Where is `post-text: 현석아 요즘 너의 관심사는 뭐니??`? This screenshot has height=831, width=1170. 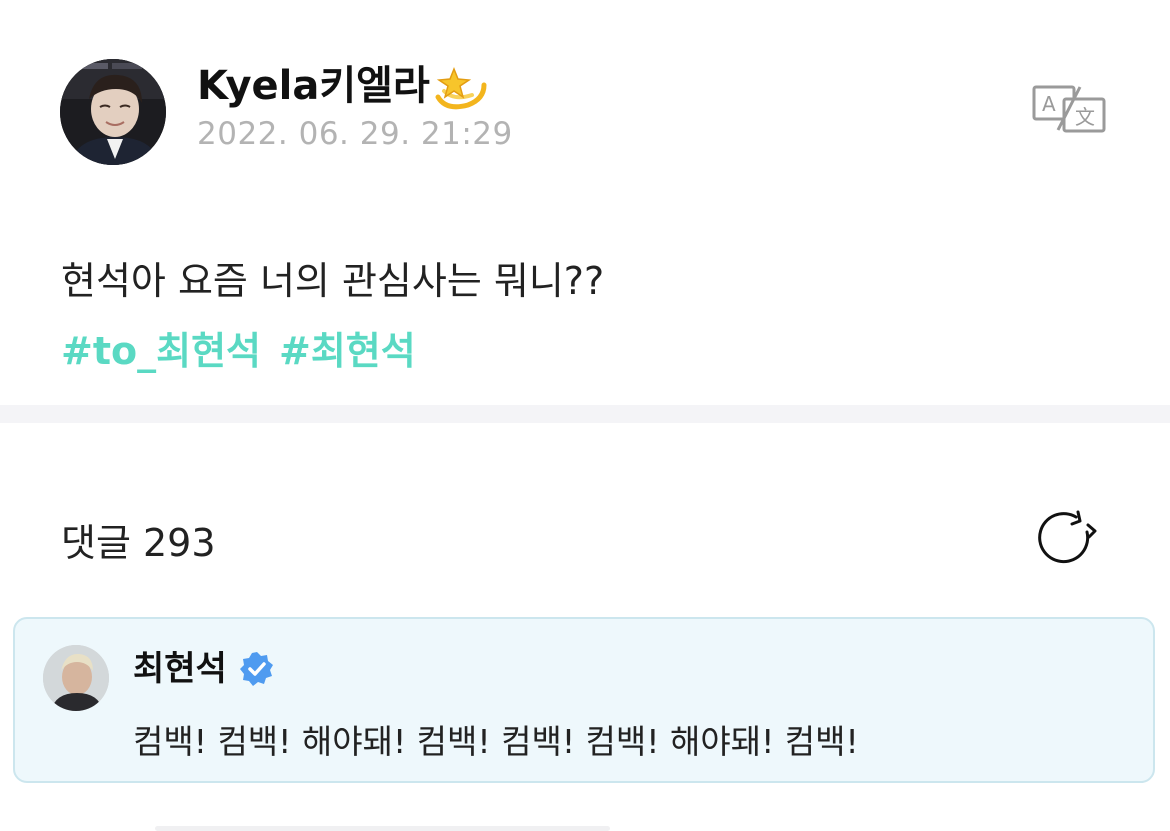
post-text: 현석아 요즘 너의 관심사는 뭐니?? is located at coordinates (333, 281).